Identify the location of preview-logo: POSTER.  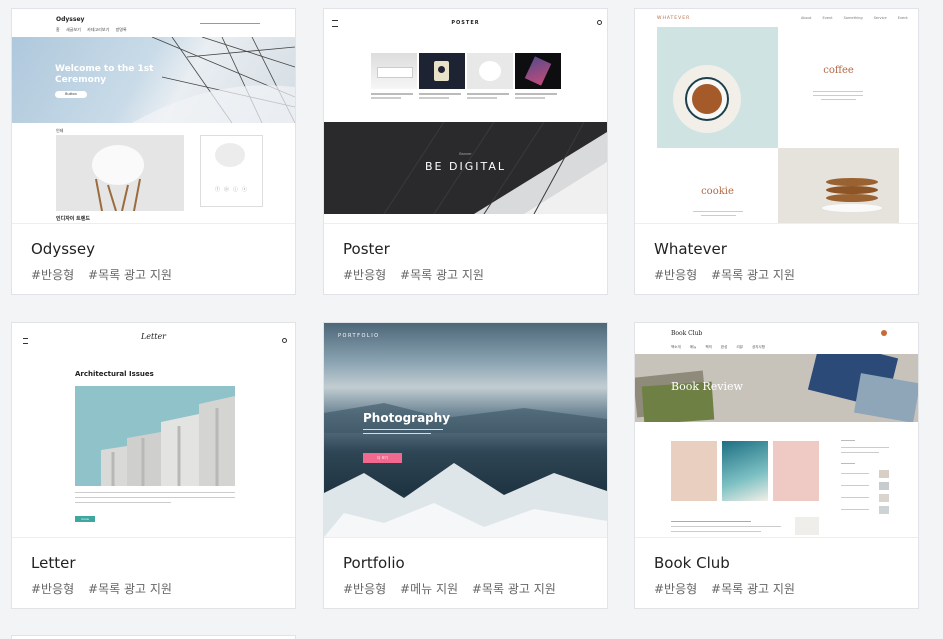
(465, 23).